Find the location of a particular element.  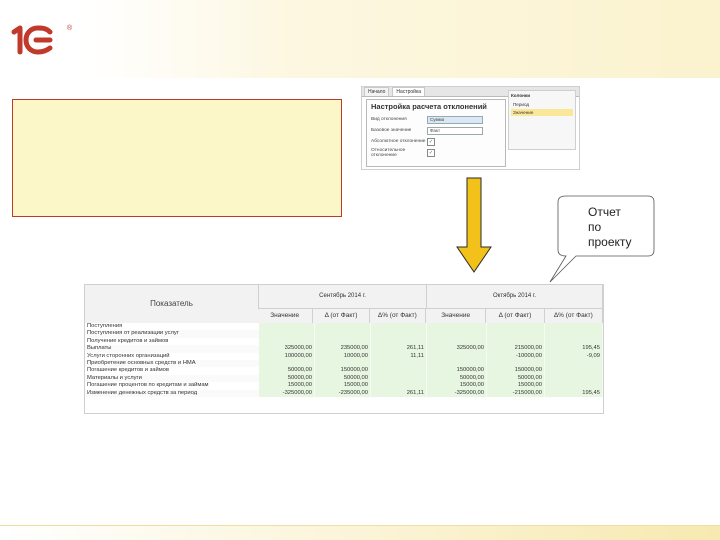

columns-pane: Колонки Период Значение is located at coordinates (542, 120).